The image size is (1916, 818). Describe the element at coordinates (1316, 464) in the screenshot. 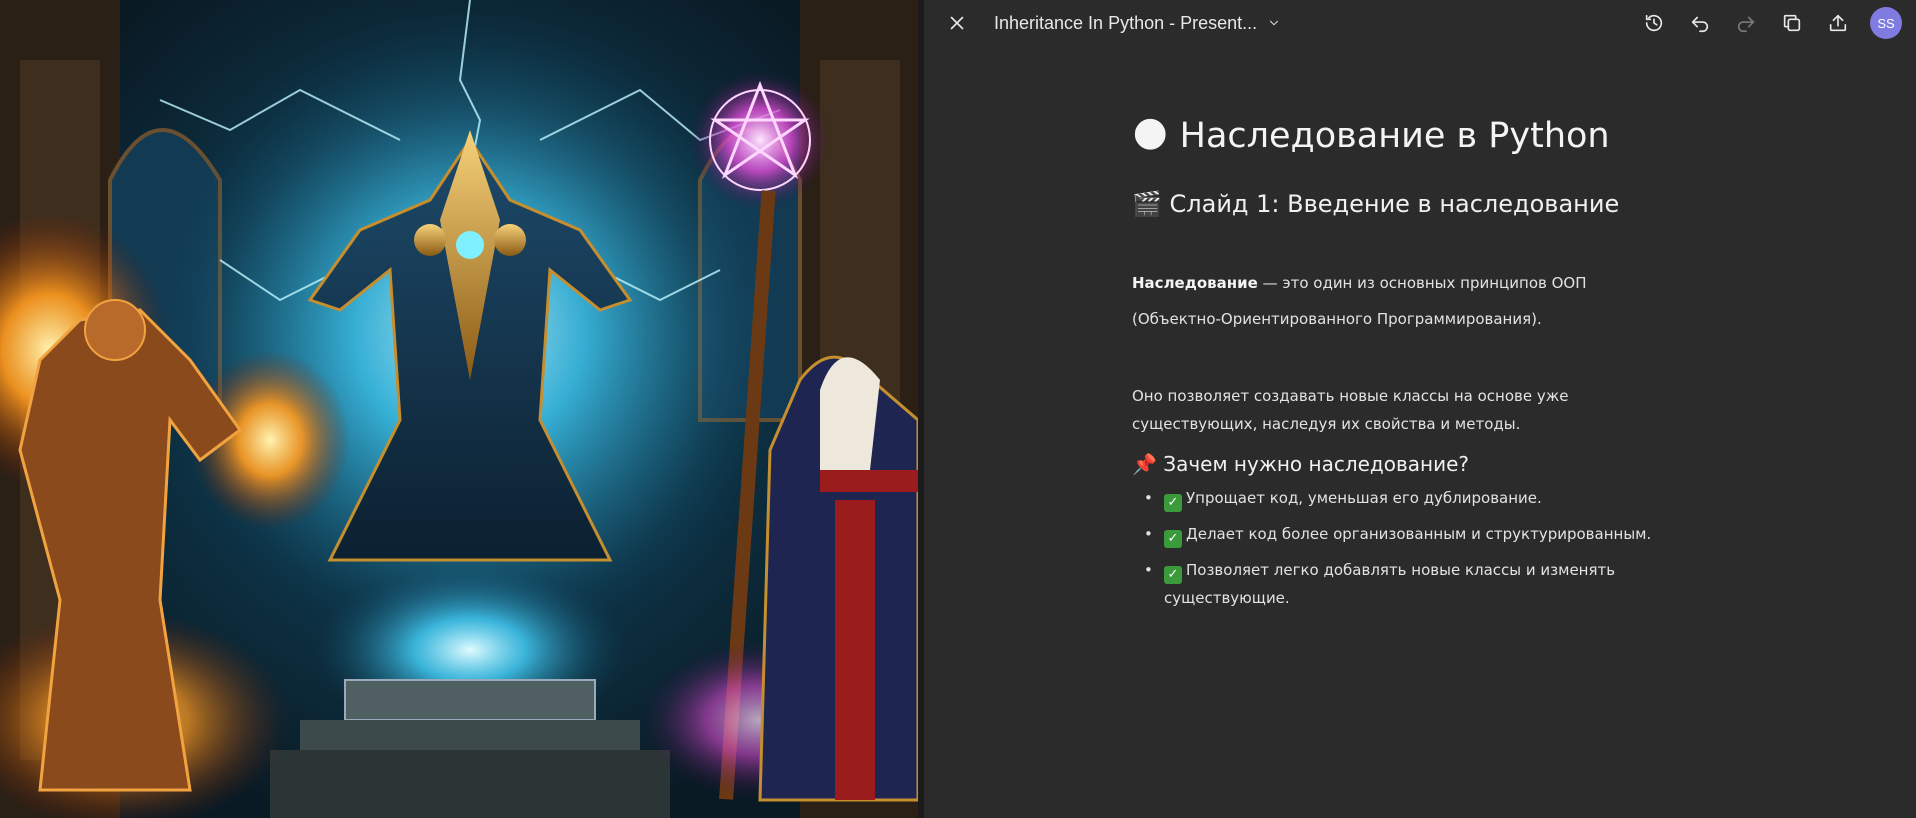

I see `why-heading-text: Зачем нужно наследование?` at that location.